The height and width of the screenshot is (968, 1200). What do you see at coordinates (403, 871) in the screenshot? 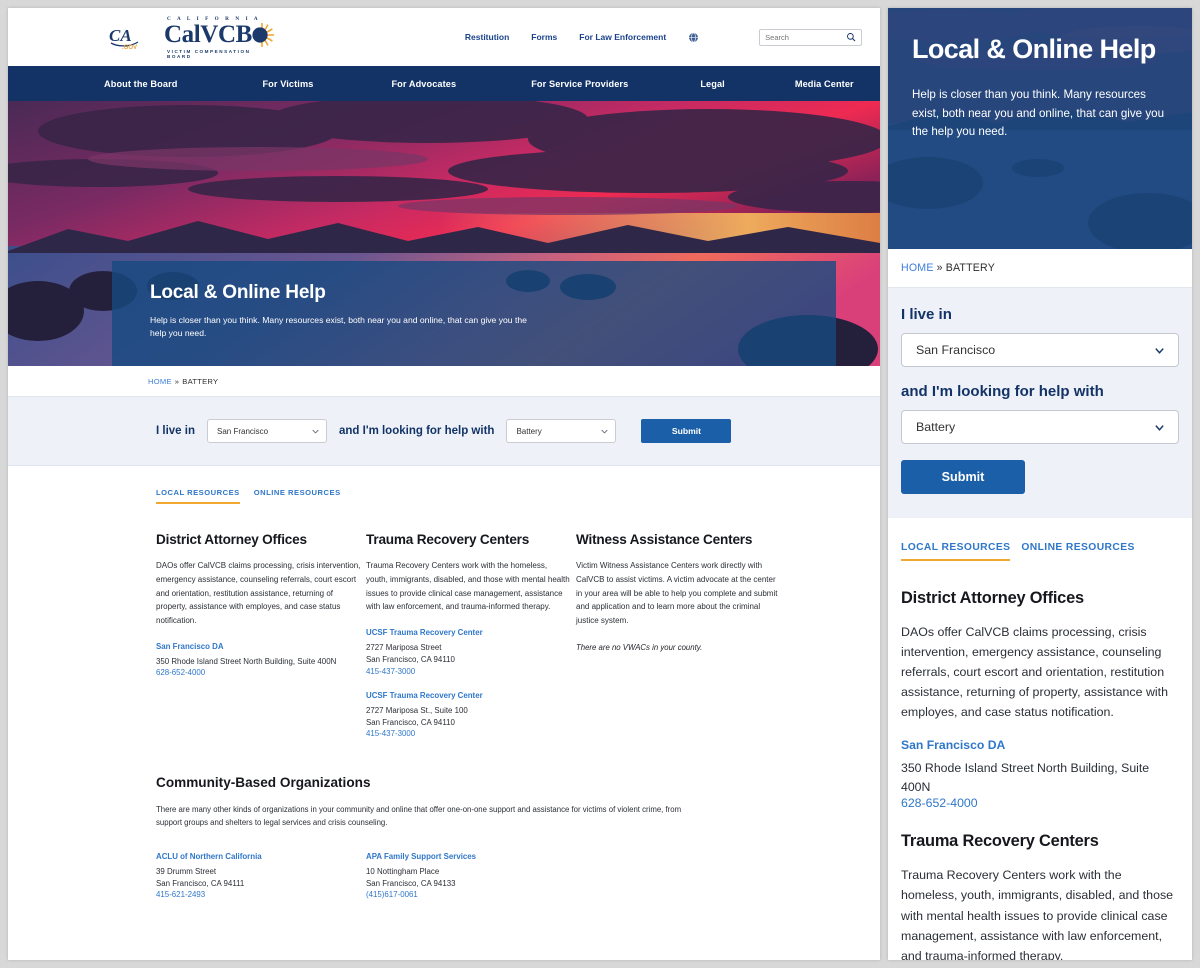
I see `resource-address-line-1: 10 Nottingham Place` at bounding box center [403, 871].